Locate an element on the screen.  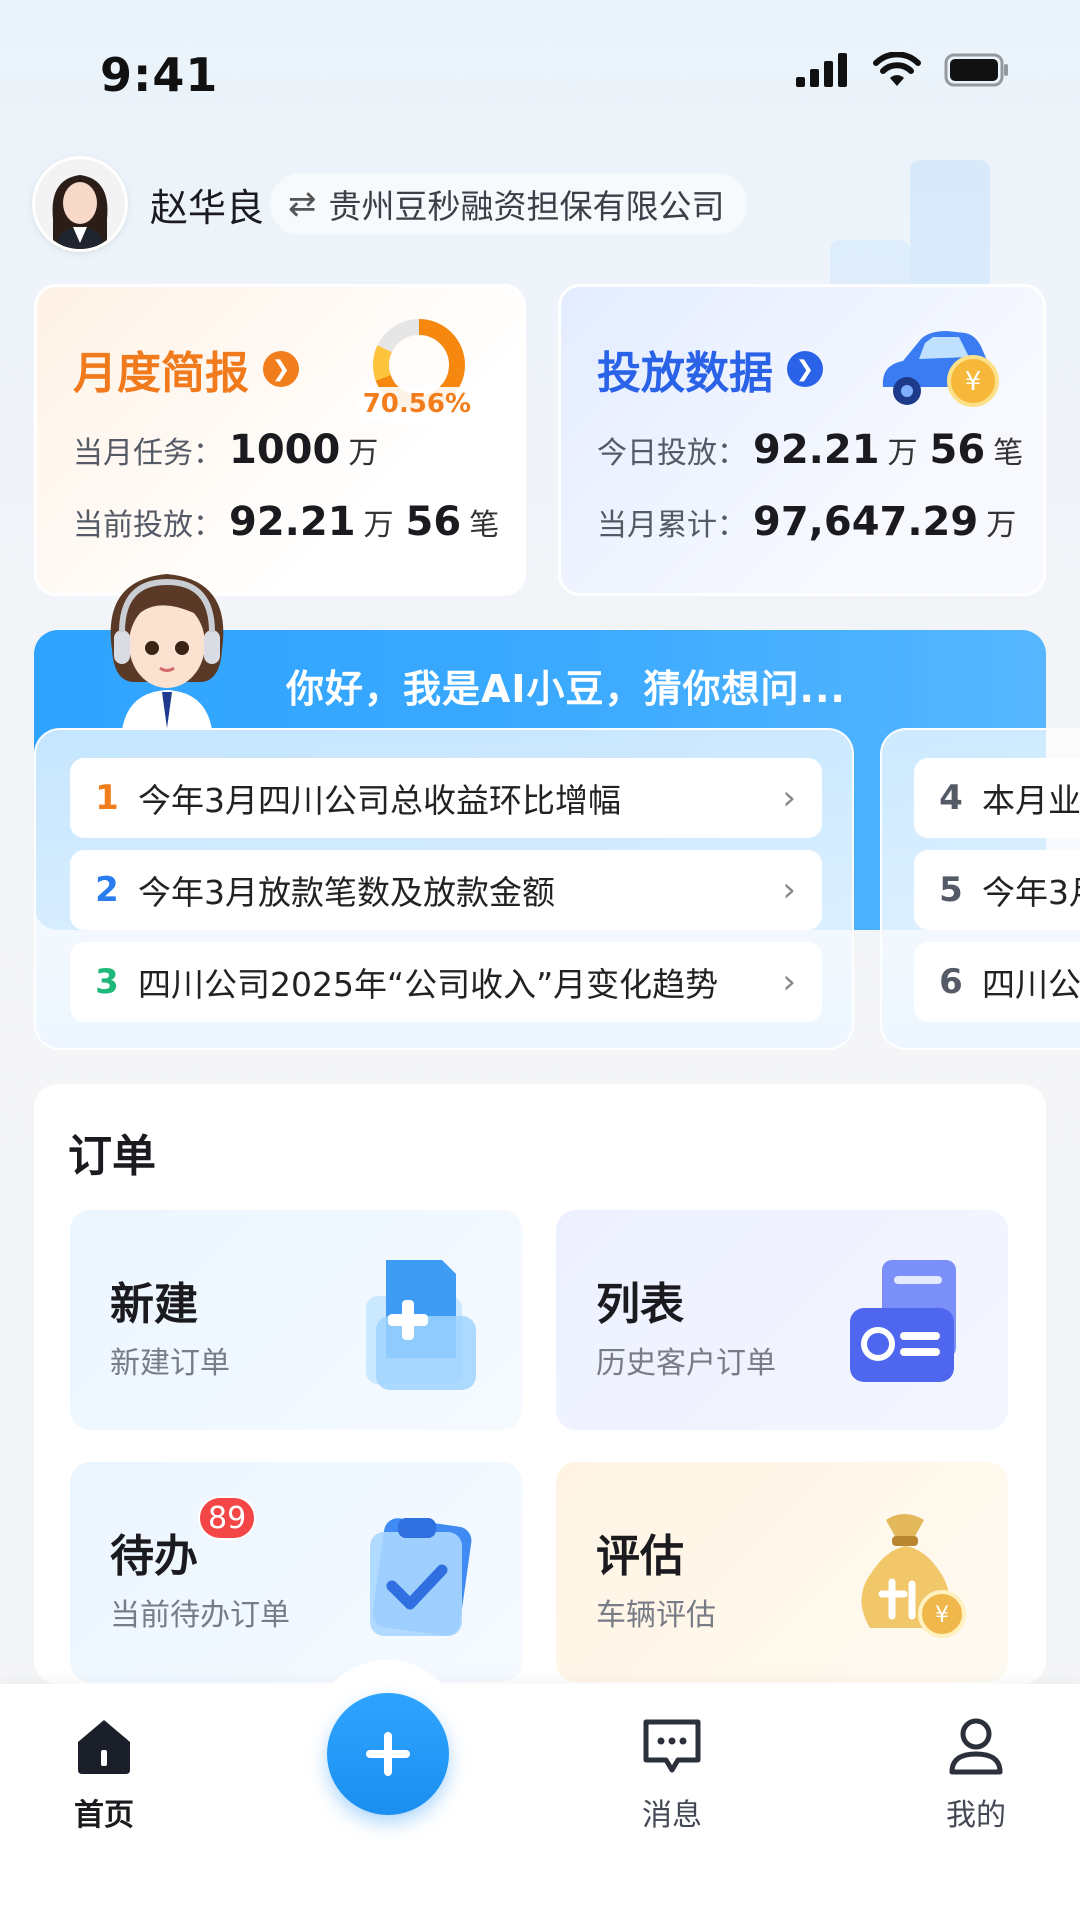
current-amount: 92.21 is located at coordinates (292, 522).